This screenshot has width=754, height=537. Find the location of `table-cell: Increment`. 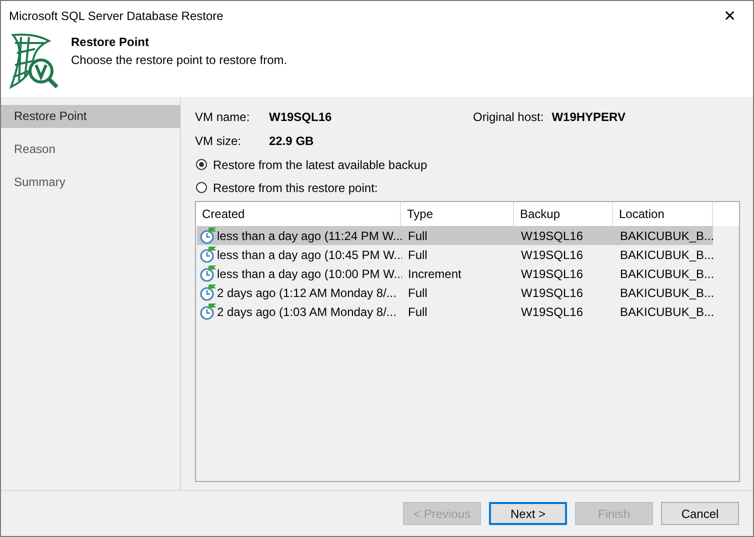

table-cell: Increment is located at coordinates (435, 273).